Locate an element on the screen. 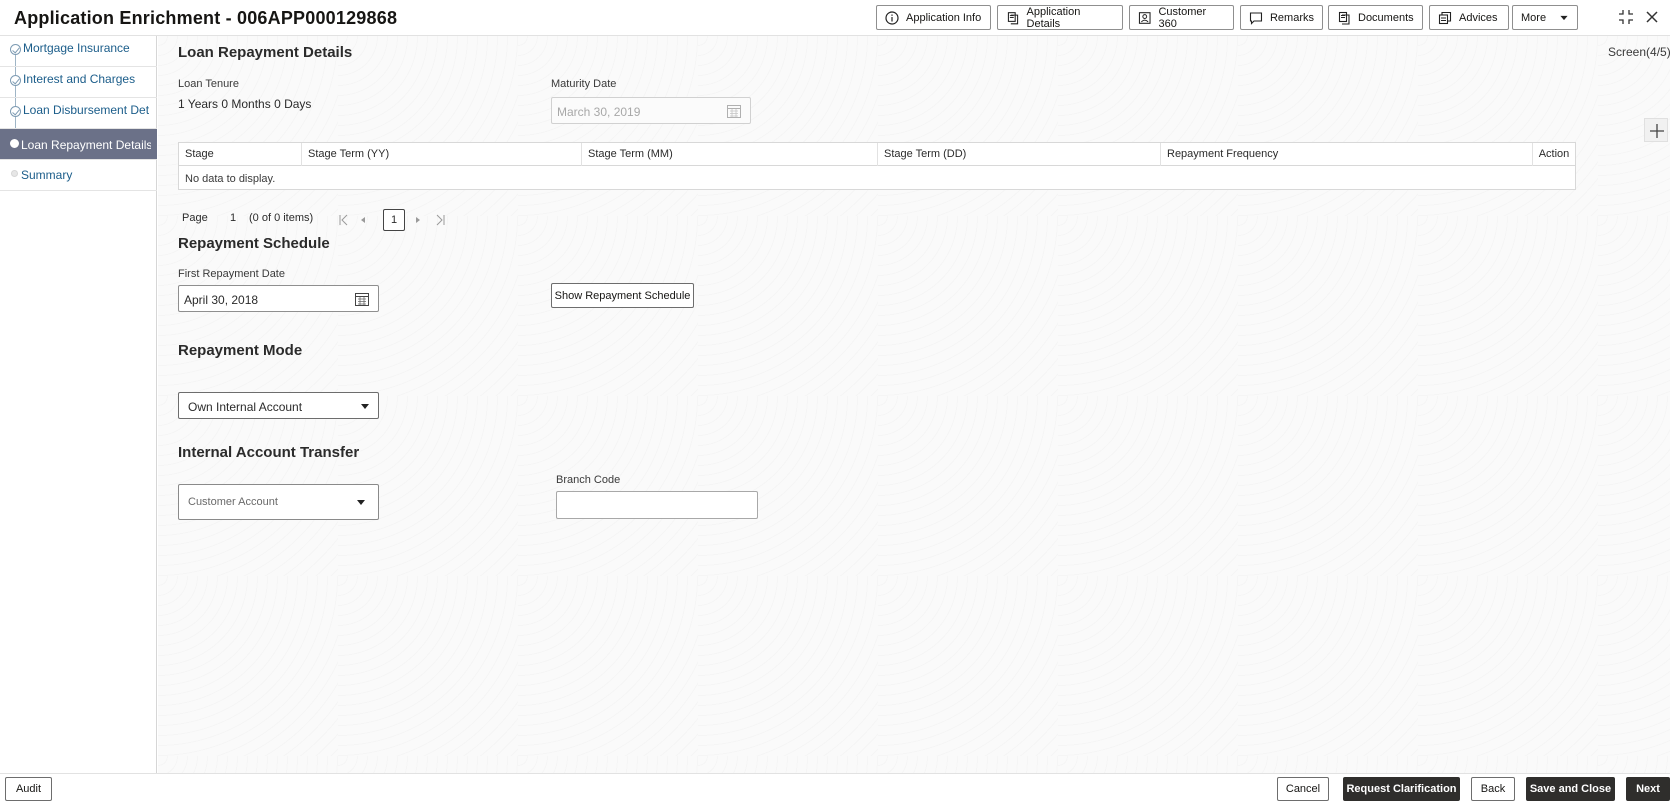 The image size is (1670, 801). sidebar-item-label: Interest and Charges is located at coordinates (79, 79).